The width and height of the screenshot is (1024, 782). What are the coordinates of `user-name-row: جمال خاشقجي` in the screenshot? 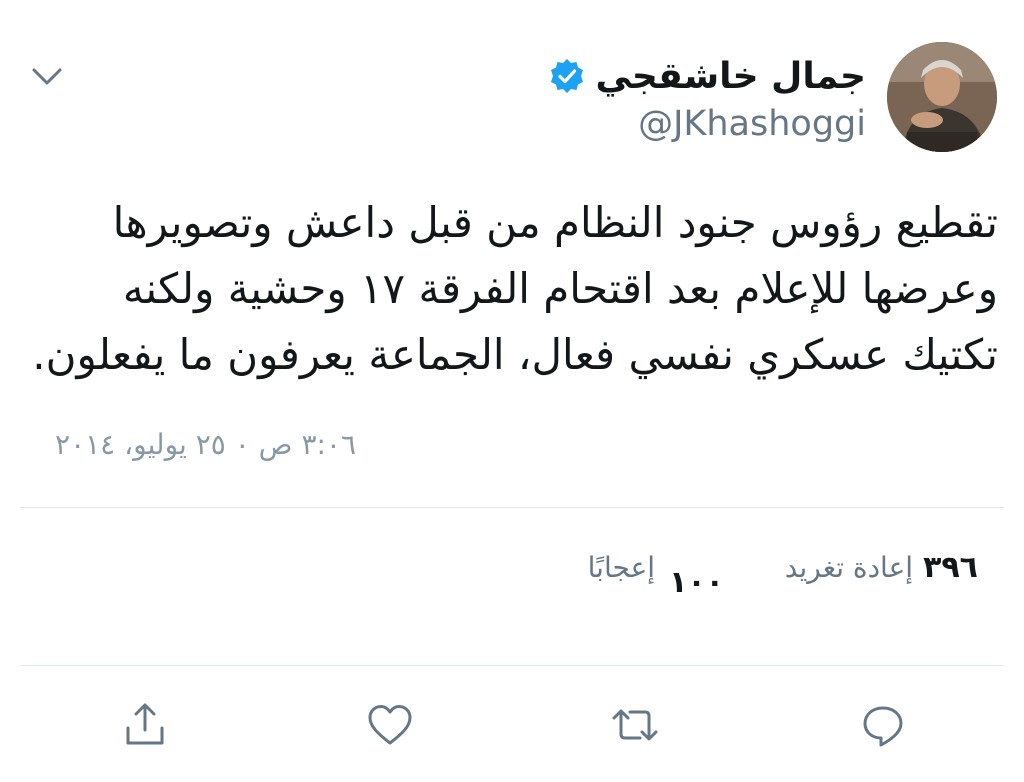 It's located at (707, 76).